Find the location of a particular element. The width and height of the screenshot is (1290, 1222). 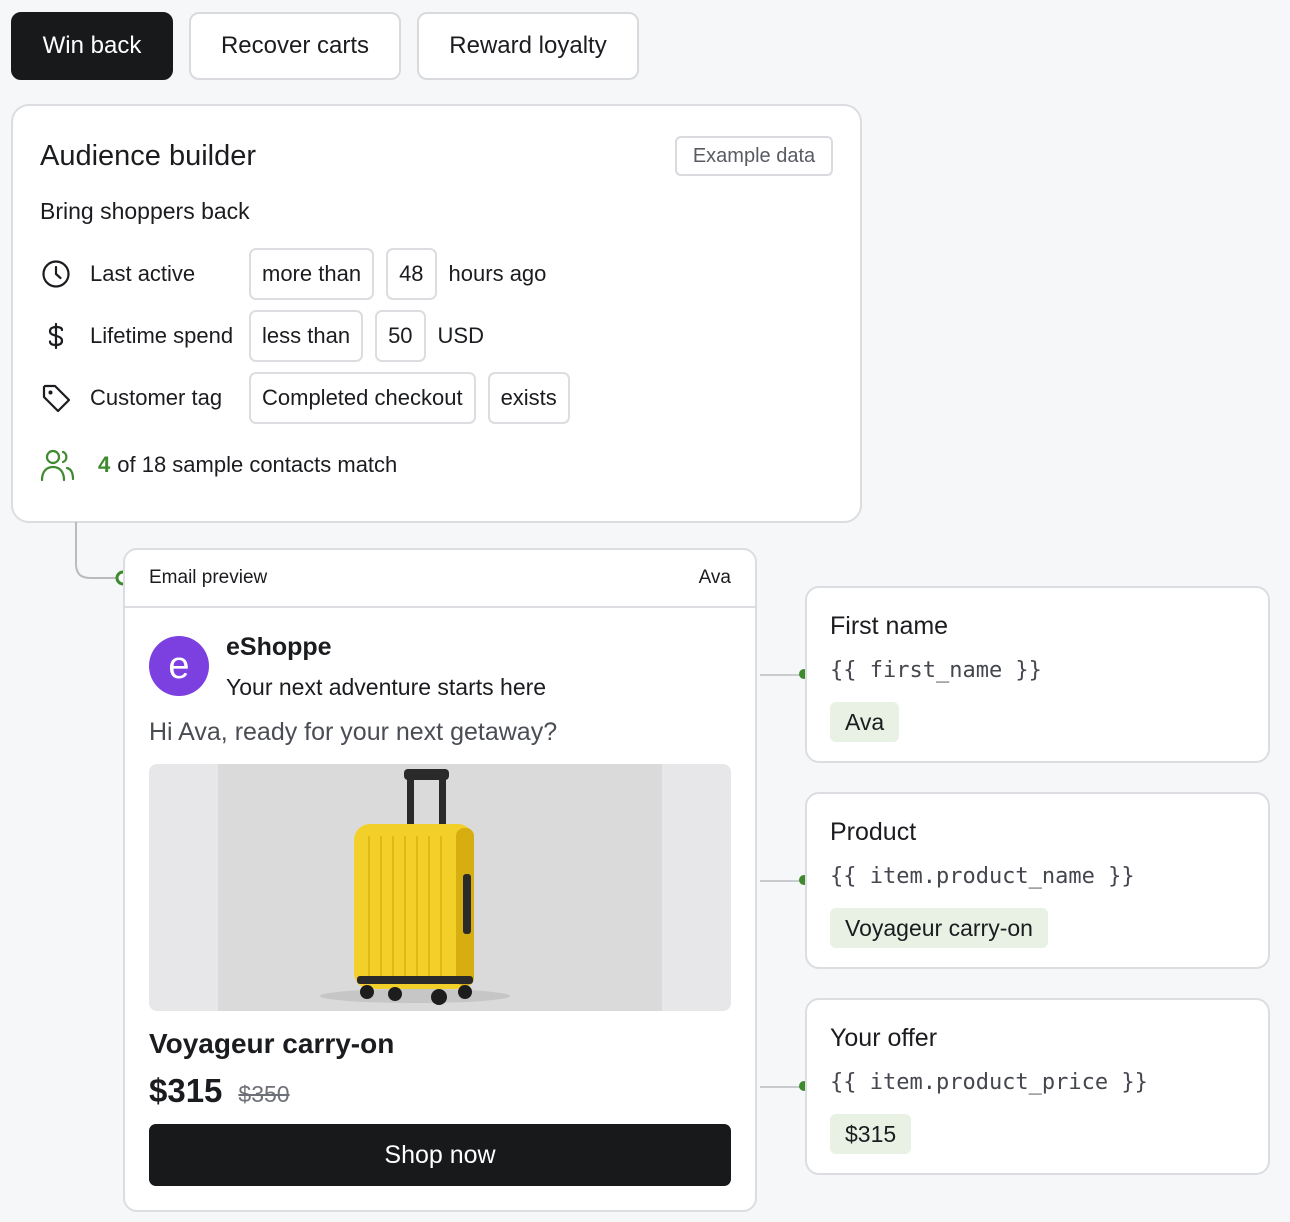

brand-name: eShoppe is located at coordinates (279, 647).